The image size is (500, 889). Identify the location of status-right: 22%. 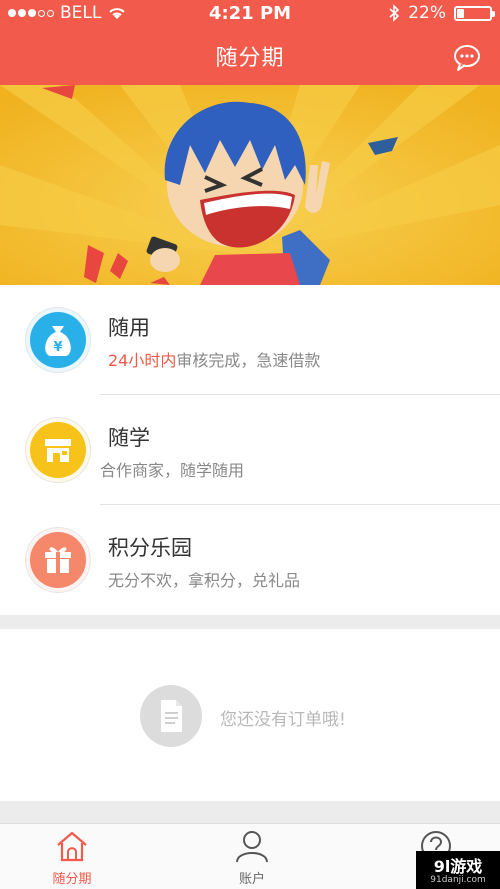
(441, 13).